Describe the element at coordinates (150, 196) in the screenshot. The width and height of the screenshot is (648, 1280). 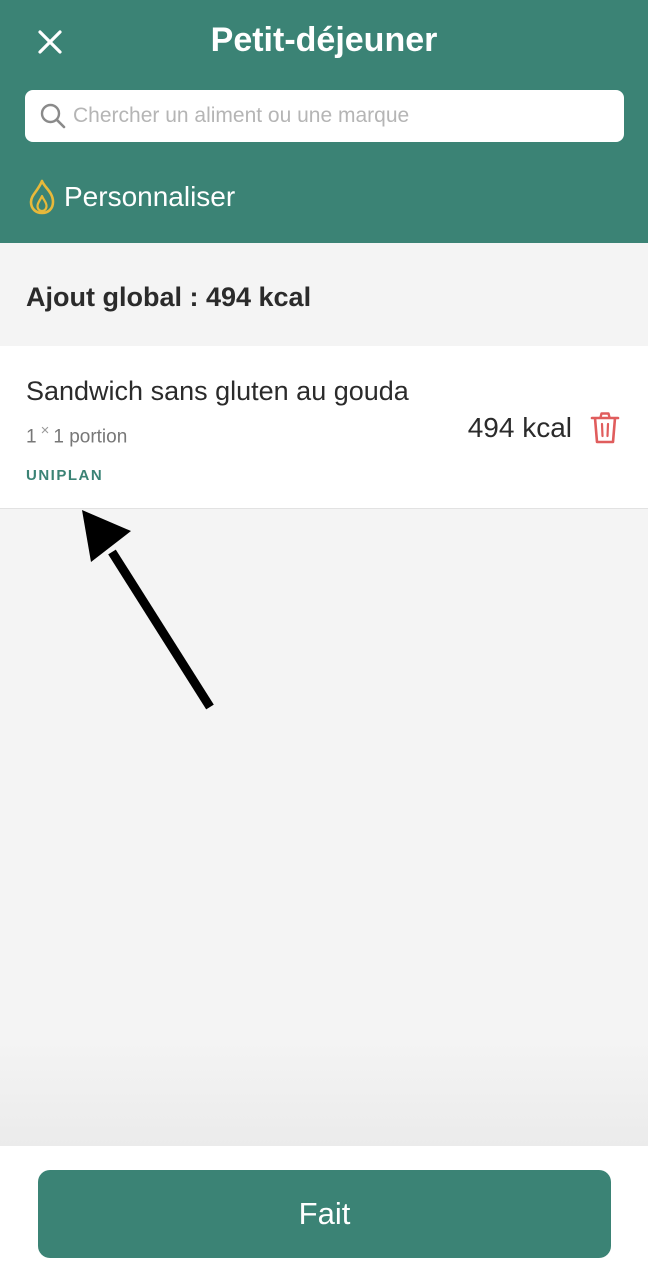
I see `customize-label: Personnaliser` at that location.